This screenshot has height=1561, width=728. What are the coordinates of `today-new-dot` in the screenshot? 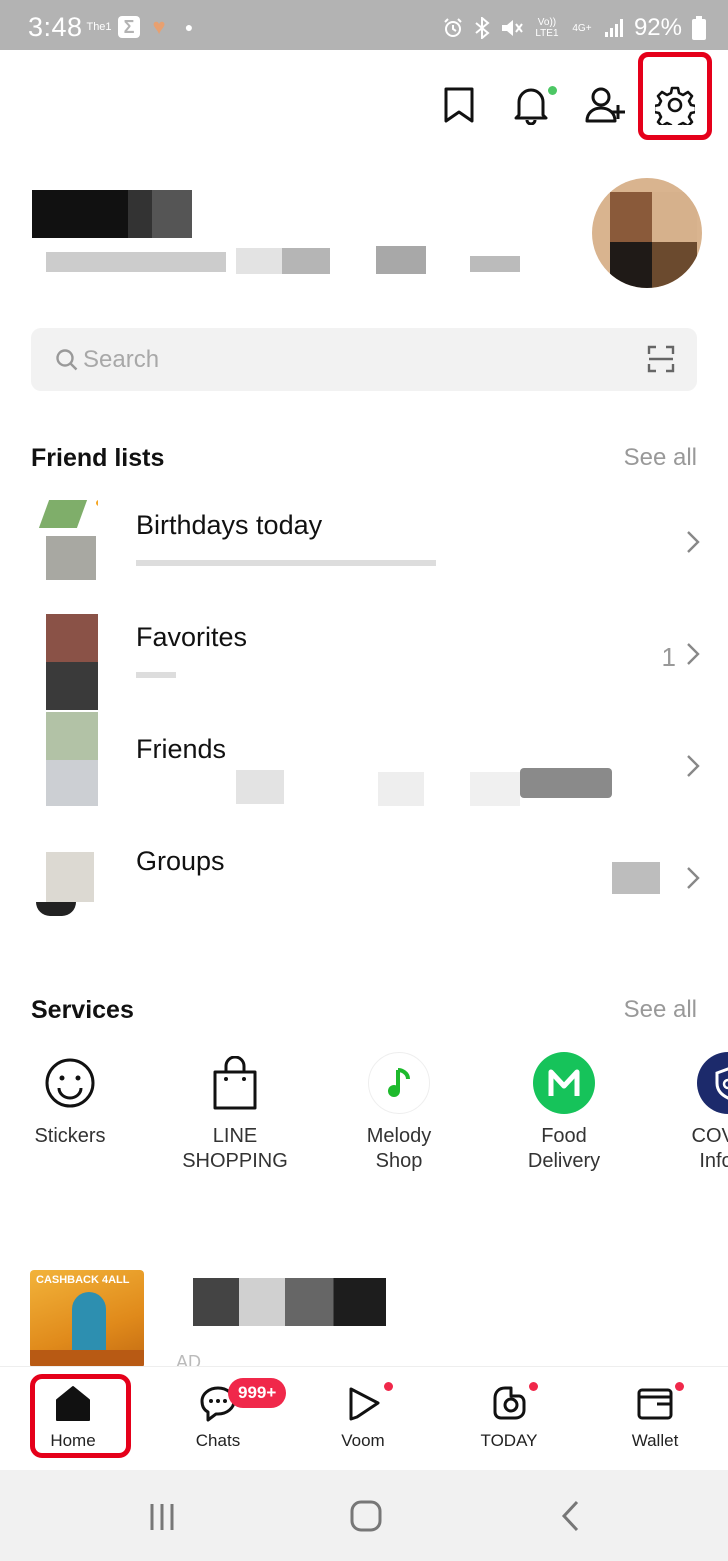 It's located at (533, 1386).